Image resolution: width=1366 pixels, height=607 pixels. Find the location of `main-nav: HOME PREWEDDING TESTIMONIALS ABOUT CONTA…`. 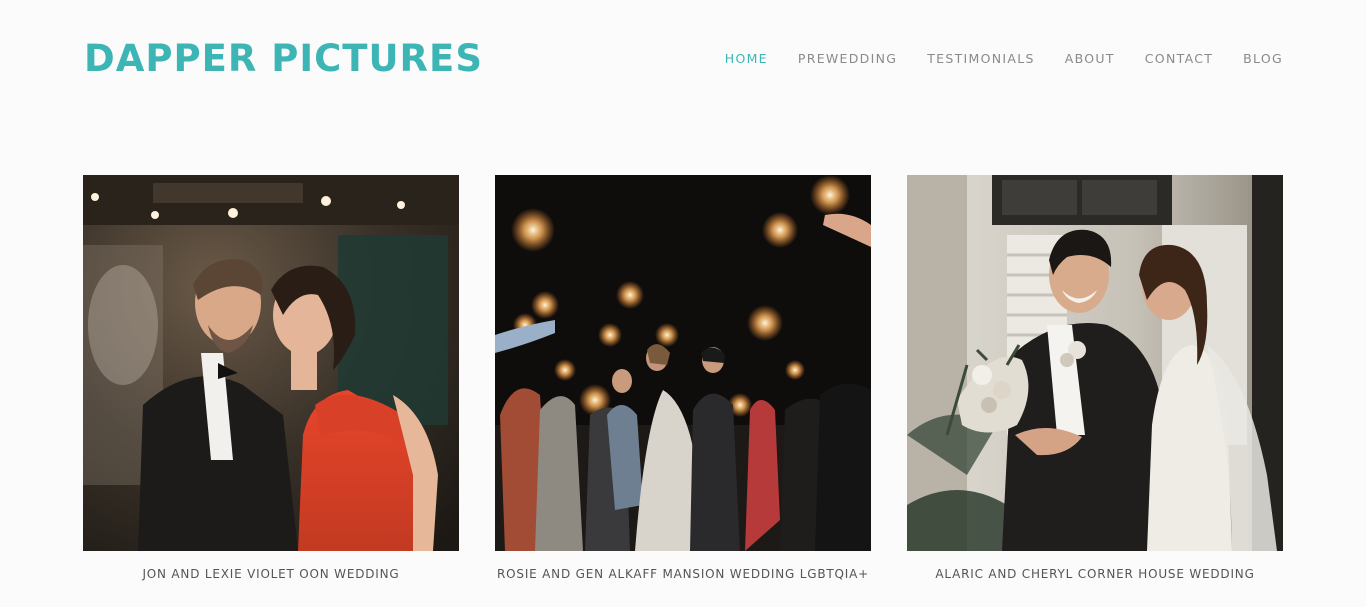

main-nav: HOME PREWEDDING TESTIMONIALS ABOUT CONTA… is located at coordinates (1004, 59).